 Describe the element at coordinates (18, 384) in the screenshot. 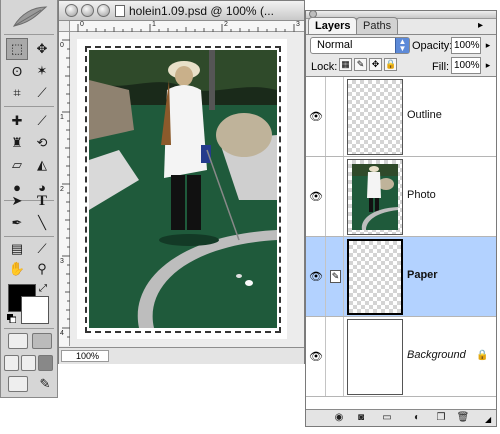

I see `jump-to-imageready-button` at that location.